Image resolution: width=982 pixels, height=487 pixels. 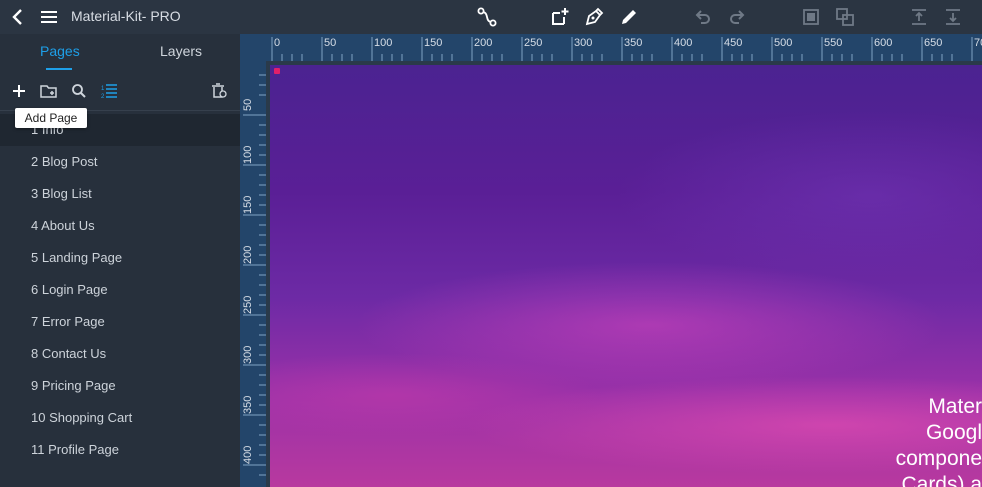 What do you see at coordinates (69, 353) in the screenshot?
I see `page-label: 8 Contact Us` at bounding box center [69, 353].